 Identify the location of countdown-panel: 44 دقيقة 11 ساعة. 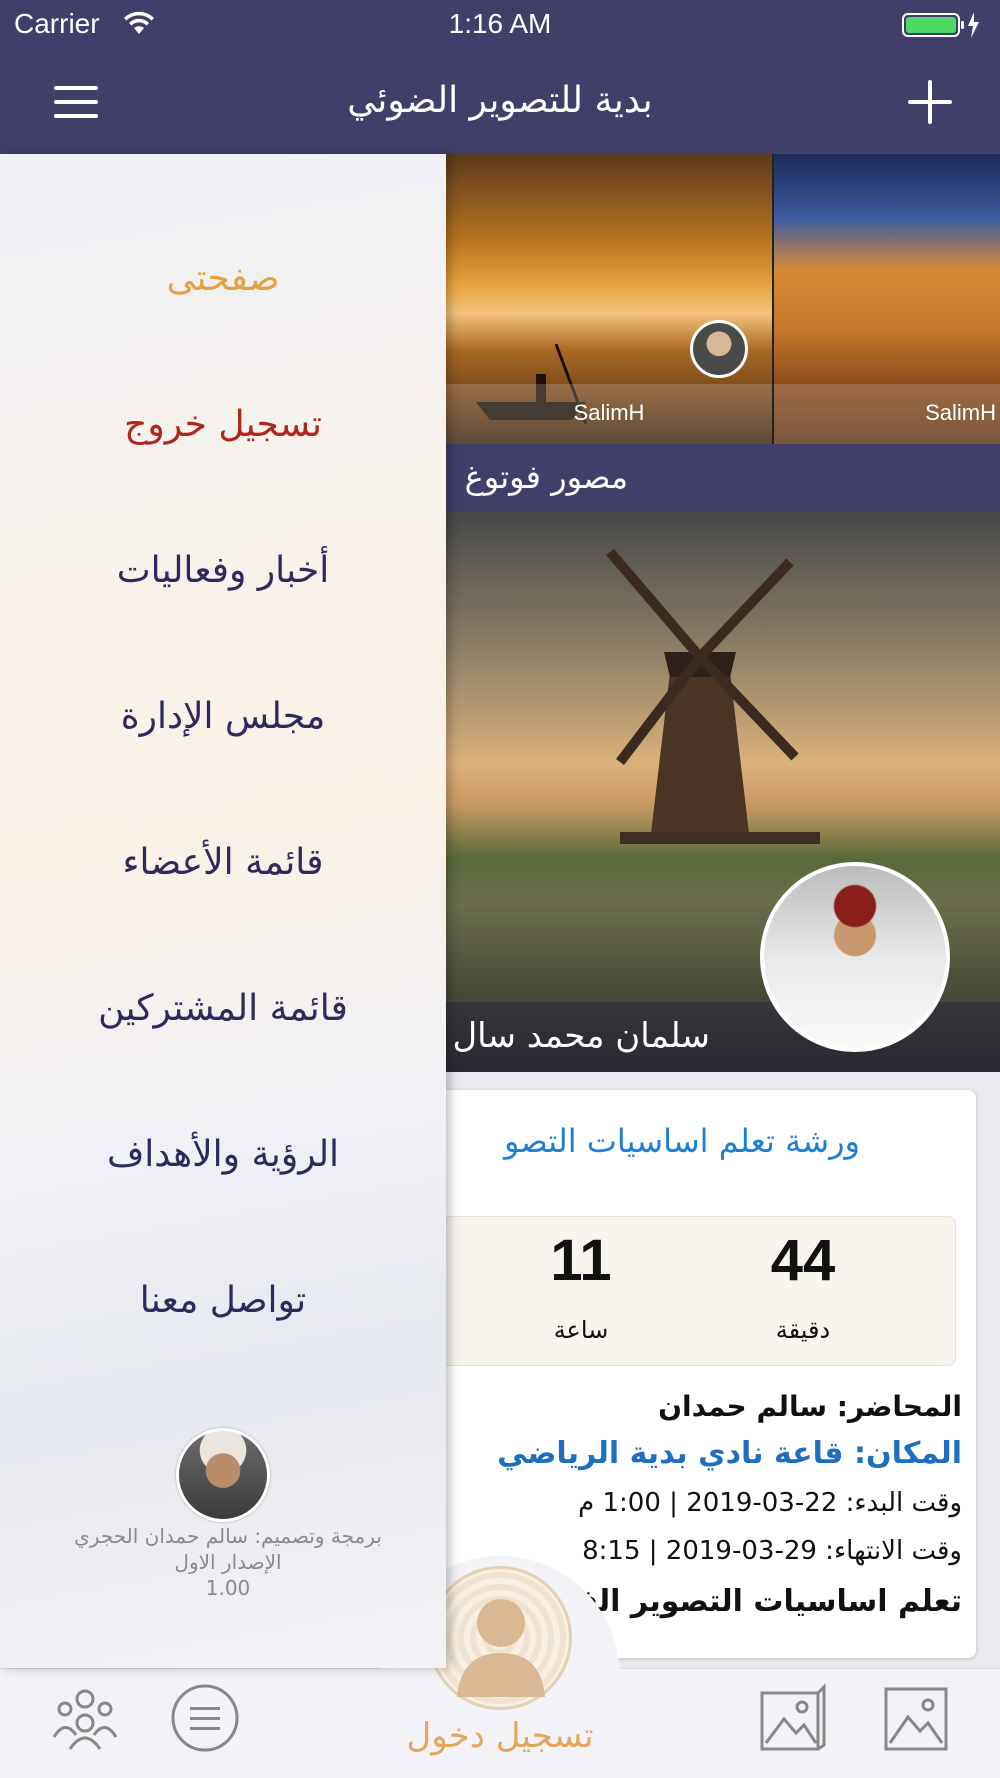
(698, 1291).